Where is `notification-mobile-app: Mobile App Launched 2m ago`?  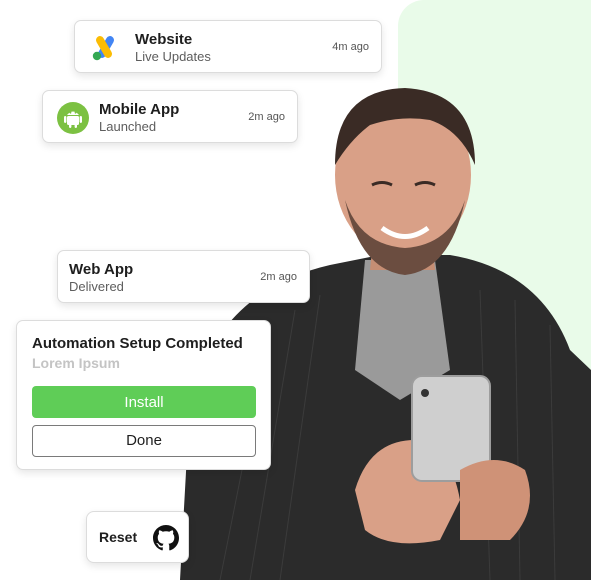 notification-mobile-app: Mobile App Launched 2m ago is located at coordinates (170, 116).